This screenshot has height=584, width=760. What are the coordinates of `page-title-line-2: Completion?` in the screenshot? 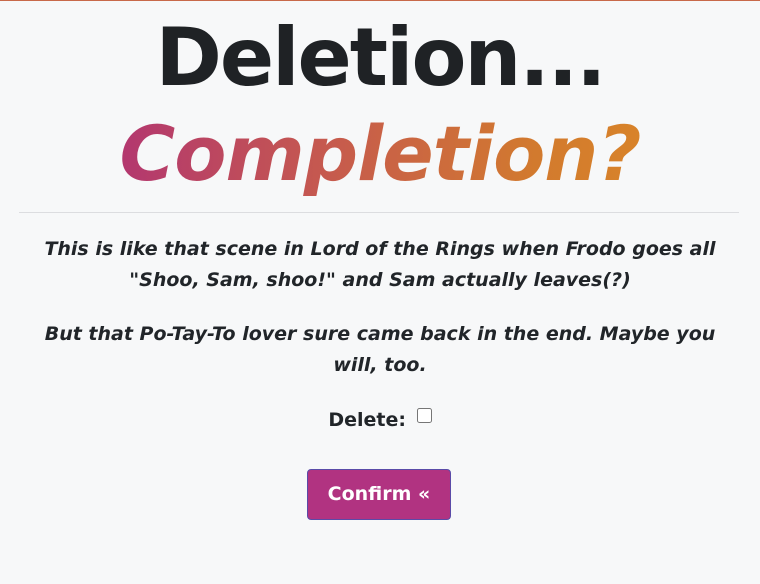 It's located at (381, 154).